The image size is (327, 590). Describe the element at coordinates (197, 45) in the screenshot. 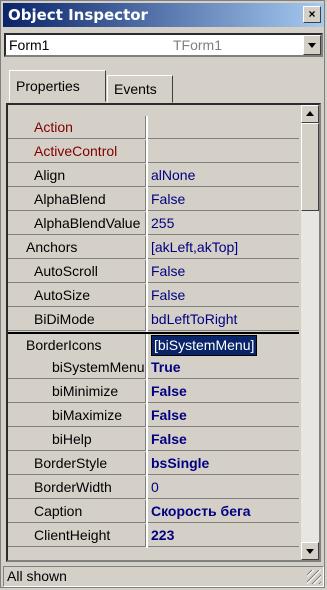

I see `object-class: TForm1` at that location.